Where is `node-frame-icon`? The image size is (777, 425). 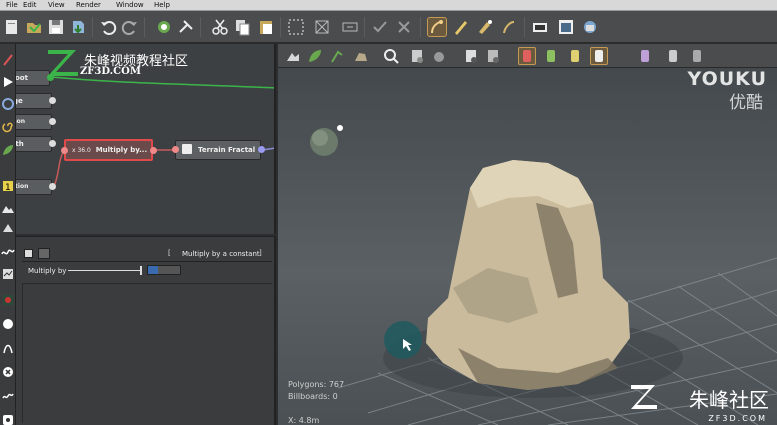 node-frame-icon is located at coordinates (322, 27).